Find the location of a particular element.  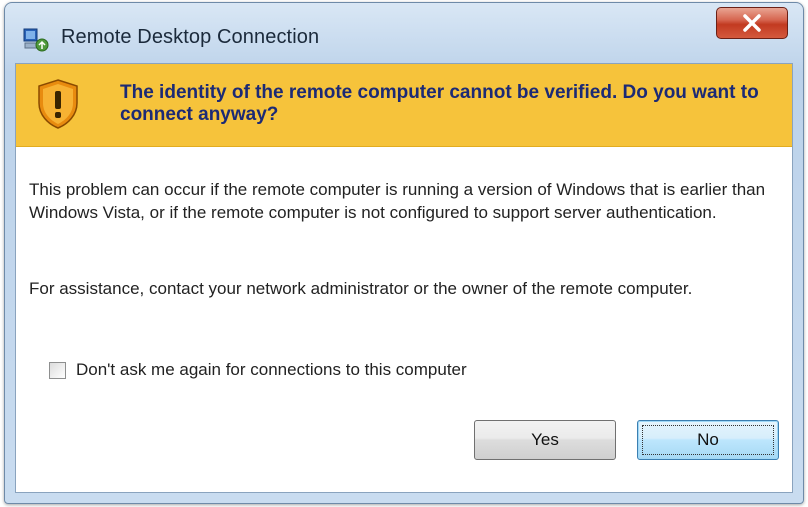

close-button is located at coordinates (752, 23).